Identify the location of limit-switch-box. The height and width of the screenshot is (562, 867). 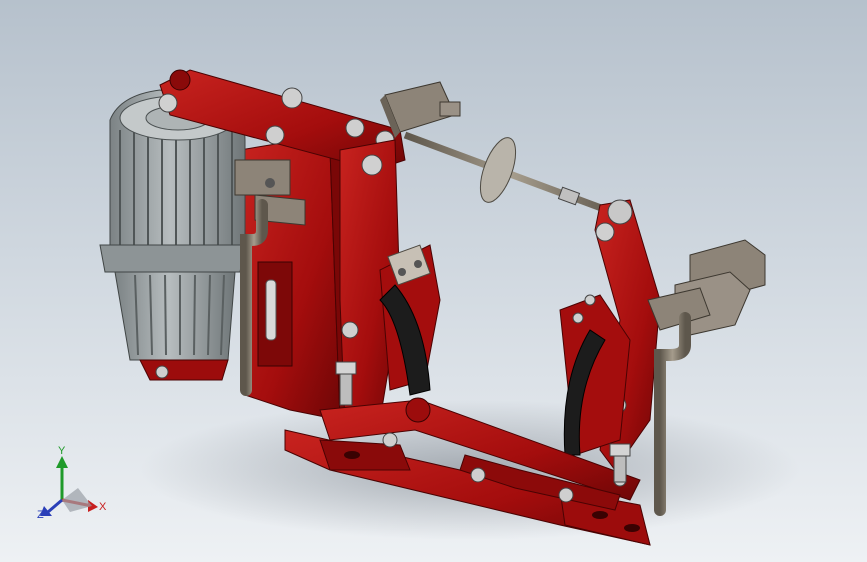
(420, 109).